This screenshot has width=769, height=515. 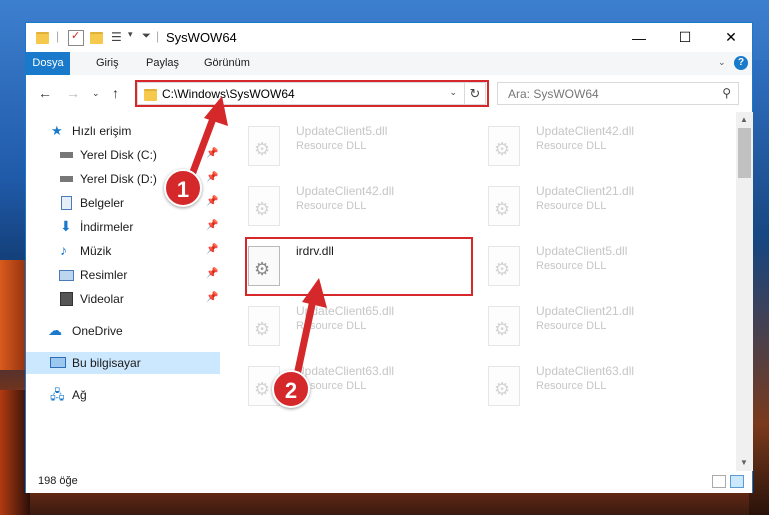 What do you see at coordinates (123, 395) in the screenshot?
I see `sidebar-item-network: 🖧 Ağ` at bounding box center [123, 395].